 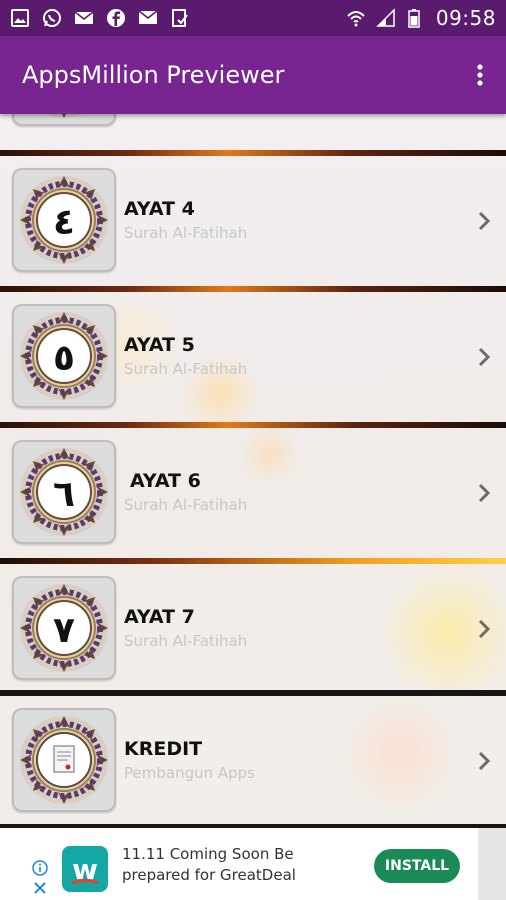 I want to click on svg-text: ٦, so click(x=64, y=494).